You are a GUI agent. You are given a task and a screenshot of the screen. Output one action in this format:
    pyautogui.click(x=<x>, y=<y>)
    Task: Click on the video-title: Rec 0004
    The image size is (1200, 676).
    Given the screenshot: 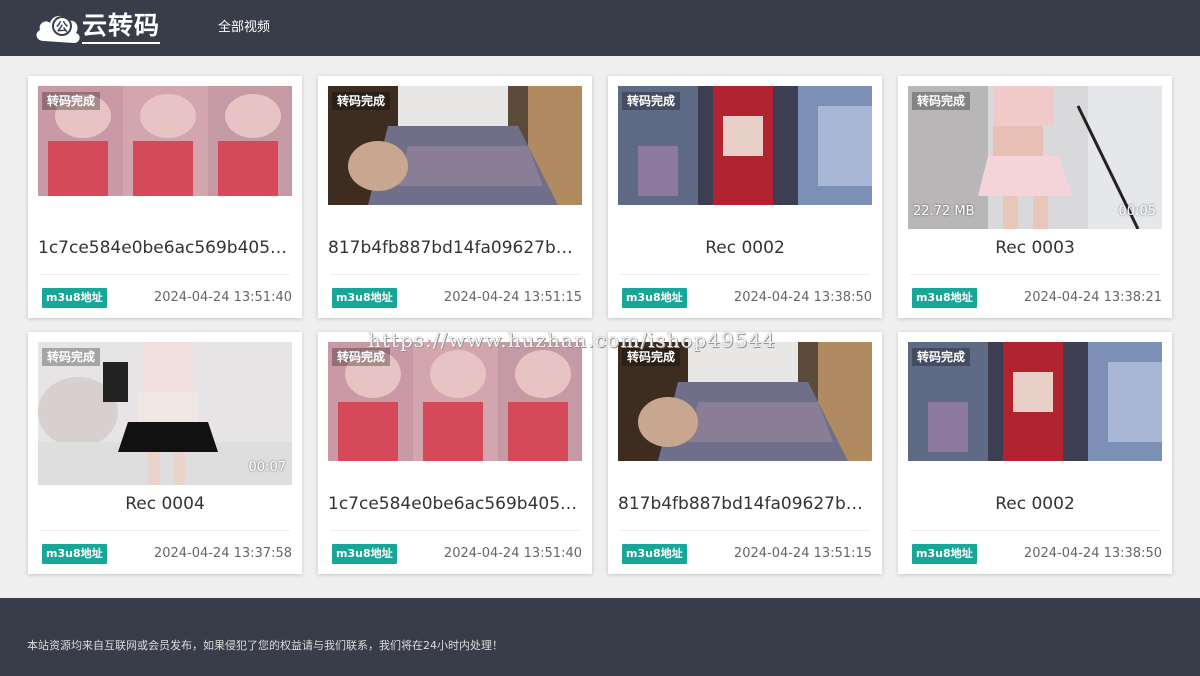 What is the action you would take?
    pyautogui.click(x=165, y=504)
    